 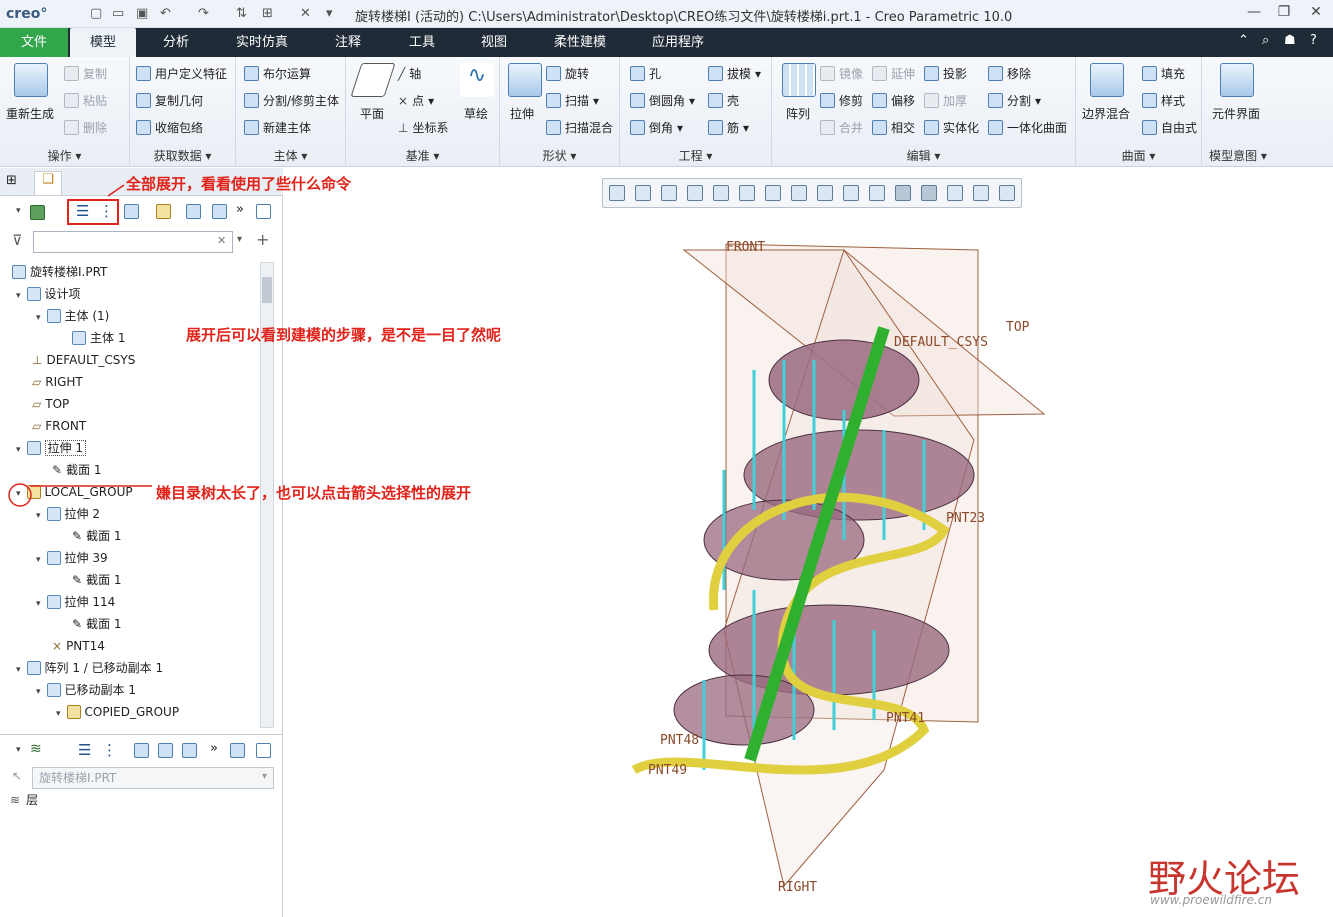 I want to click on more-view-icon, so click(x=1007, y=193).